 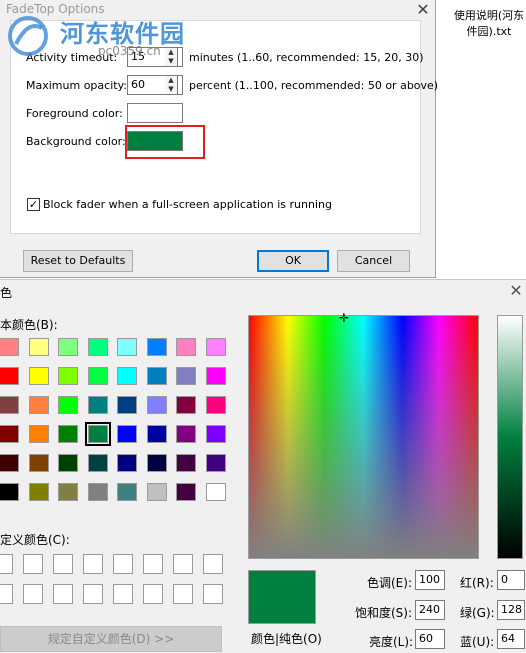 What do you see at coordinates (430, 639) in the screenshot?
I see `luminance-input: 60` at bounding box center [430, 639].